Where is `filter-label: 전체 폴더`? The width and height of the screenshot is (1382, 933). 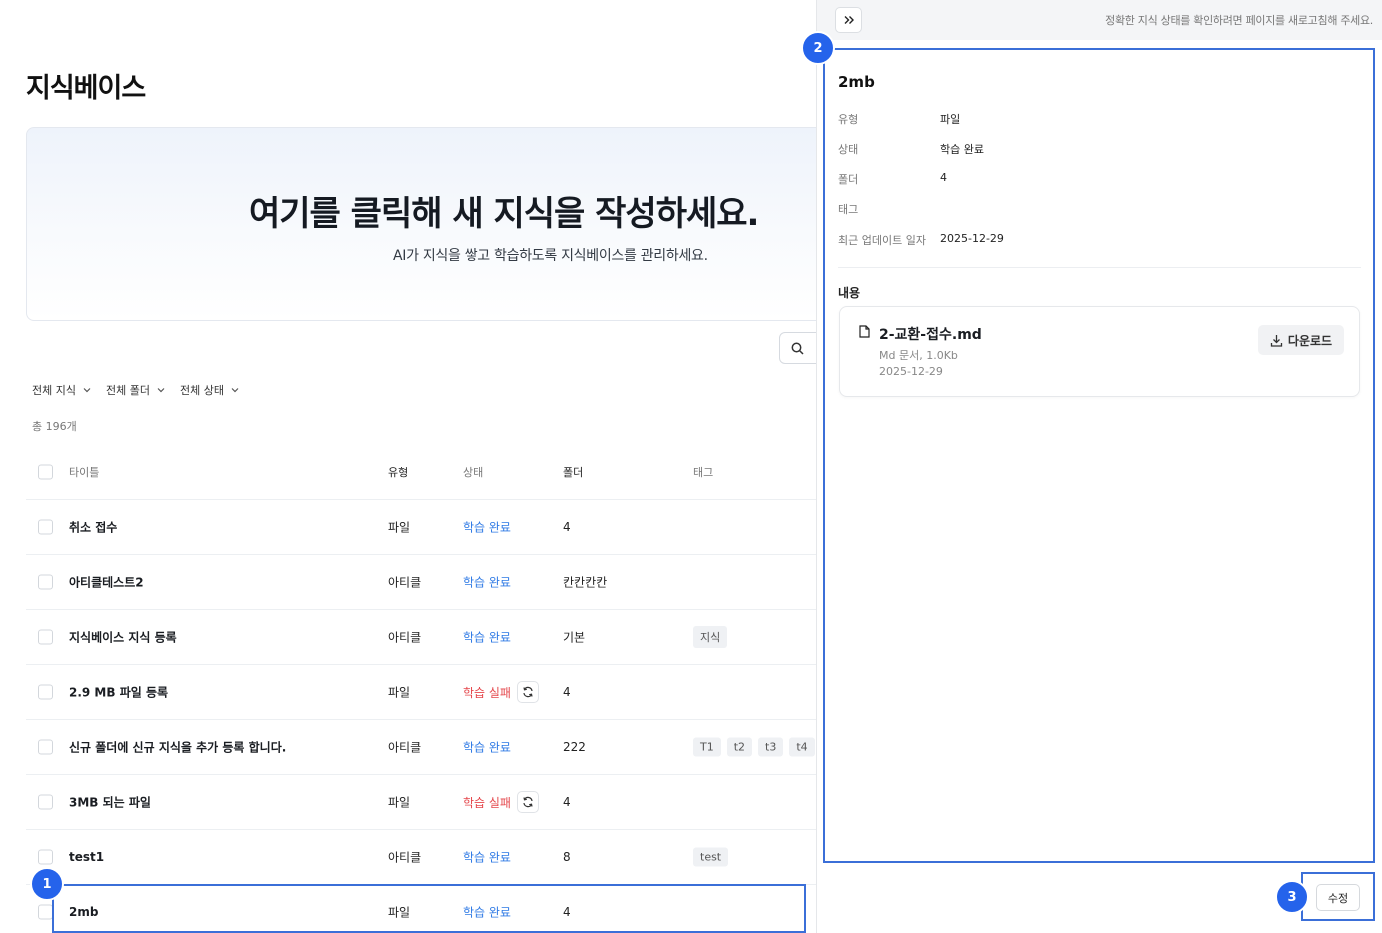
filter-label: 전체 폴더 is located at coordinates (127, 390).